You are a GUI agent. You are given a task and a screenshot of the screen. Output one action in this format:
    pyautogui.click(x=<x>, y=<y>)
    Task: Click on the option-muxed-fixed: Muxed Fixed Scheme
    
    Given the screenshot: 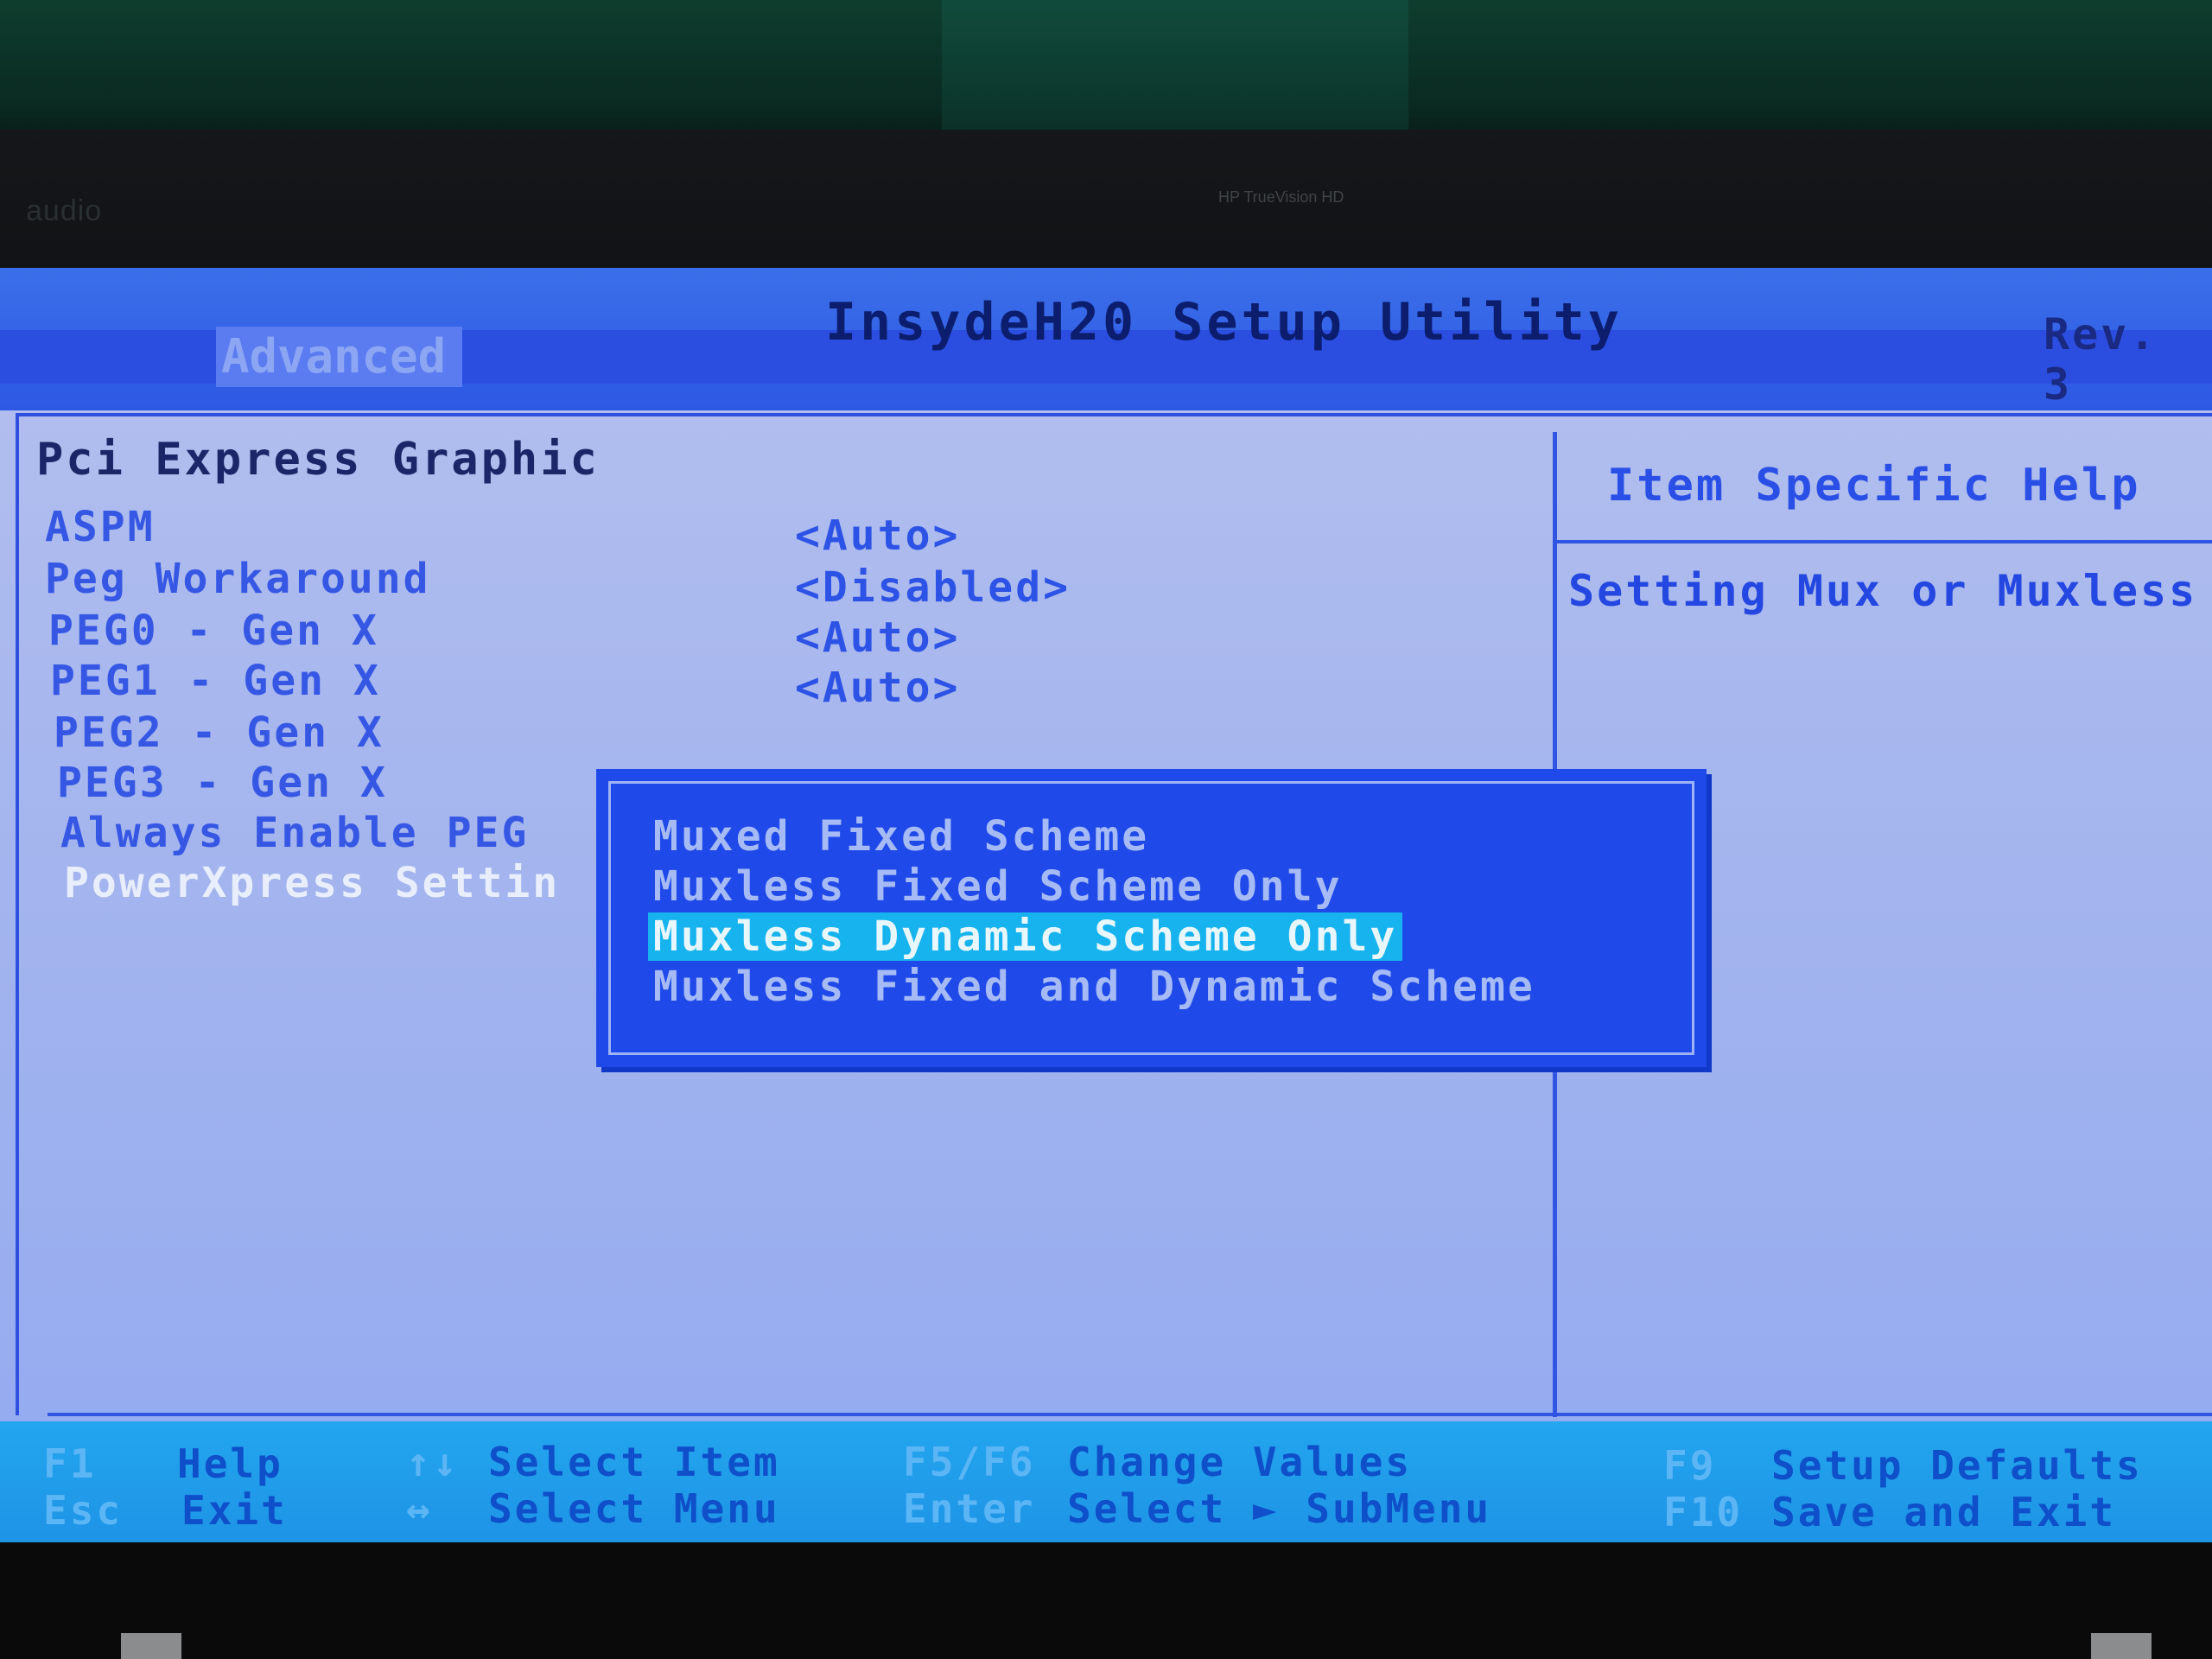 What is the action you would take?
    pyautogui.click(x=901, y=836)
    